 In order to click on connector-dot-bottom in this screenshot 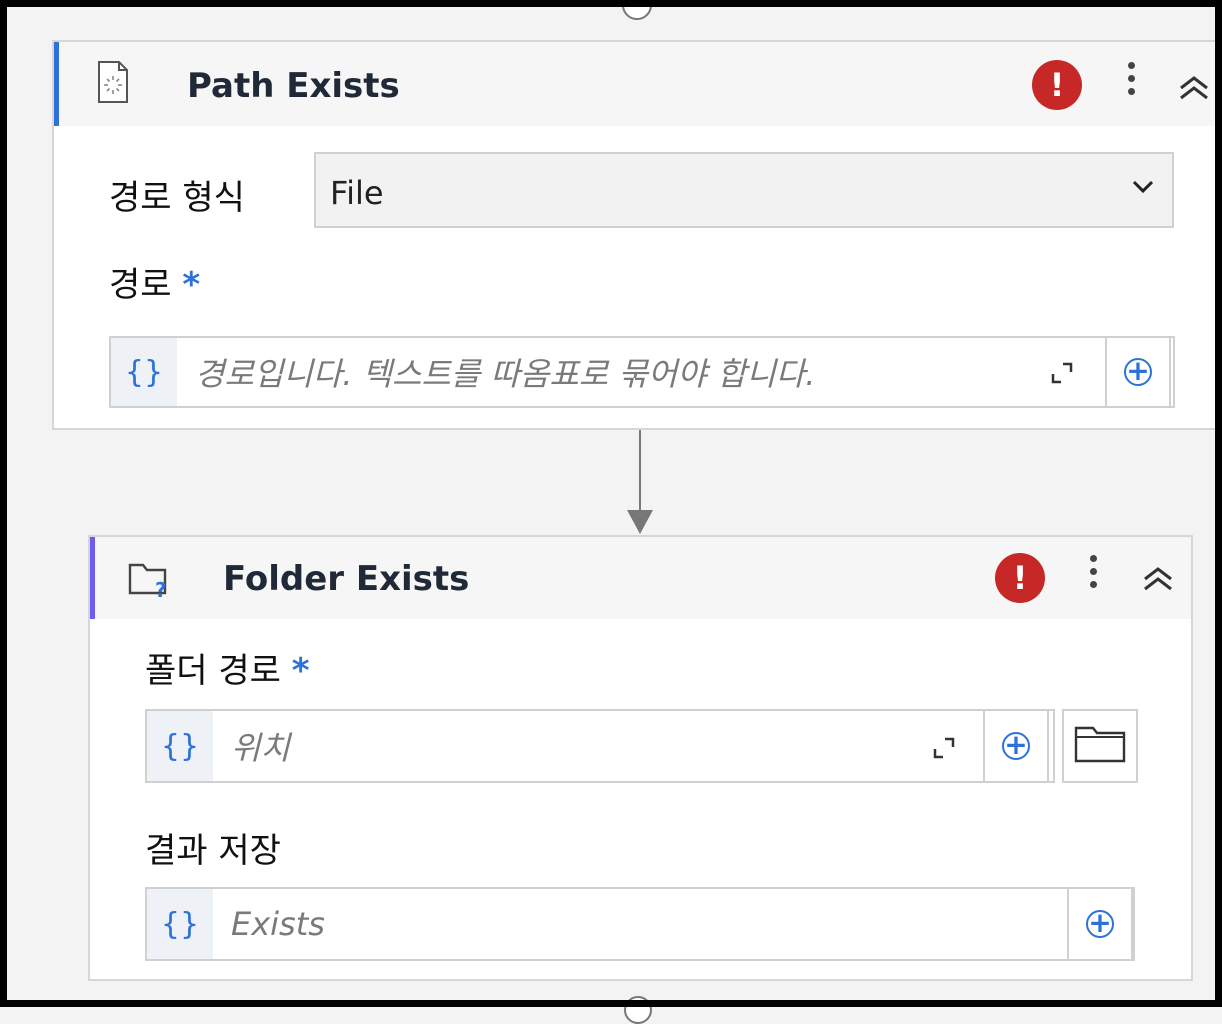, I will do `click(638, 1010)`.